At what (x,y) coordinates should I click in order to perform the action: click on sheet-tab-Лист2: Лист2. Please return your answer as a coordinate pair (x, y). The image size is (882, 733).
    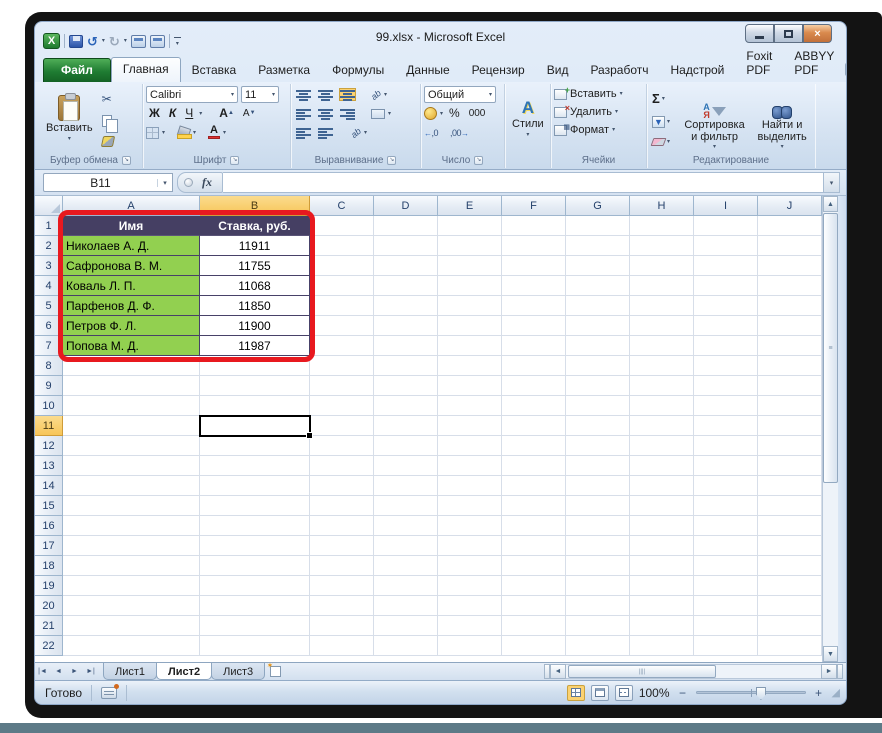
    Looking at the image, I should click on (184, 671).